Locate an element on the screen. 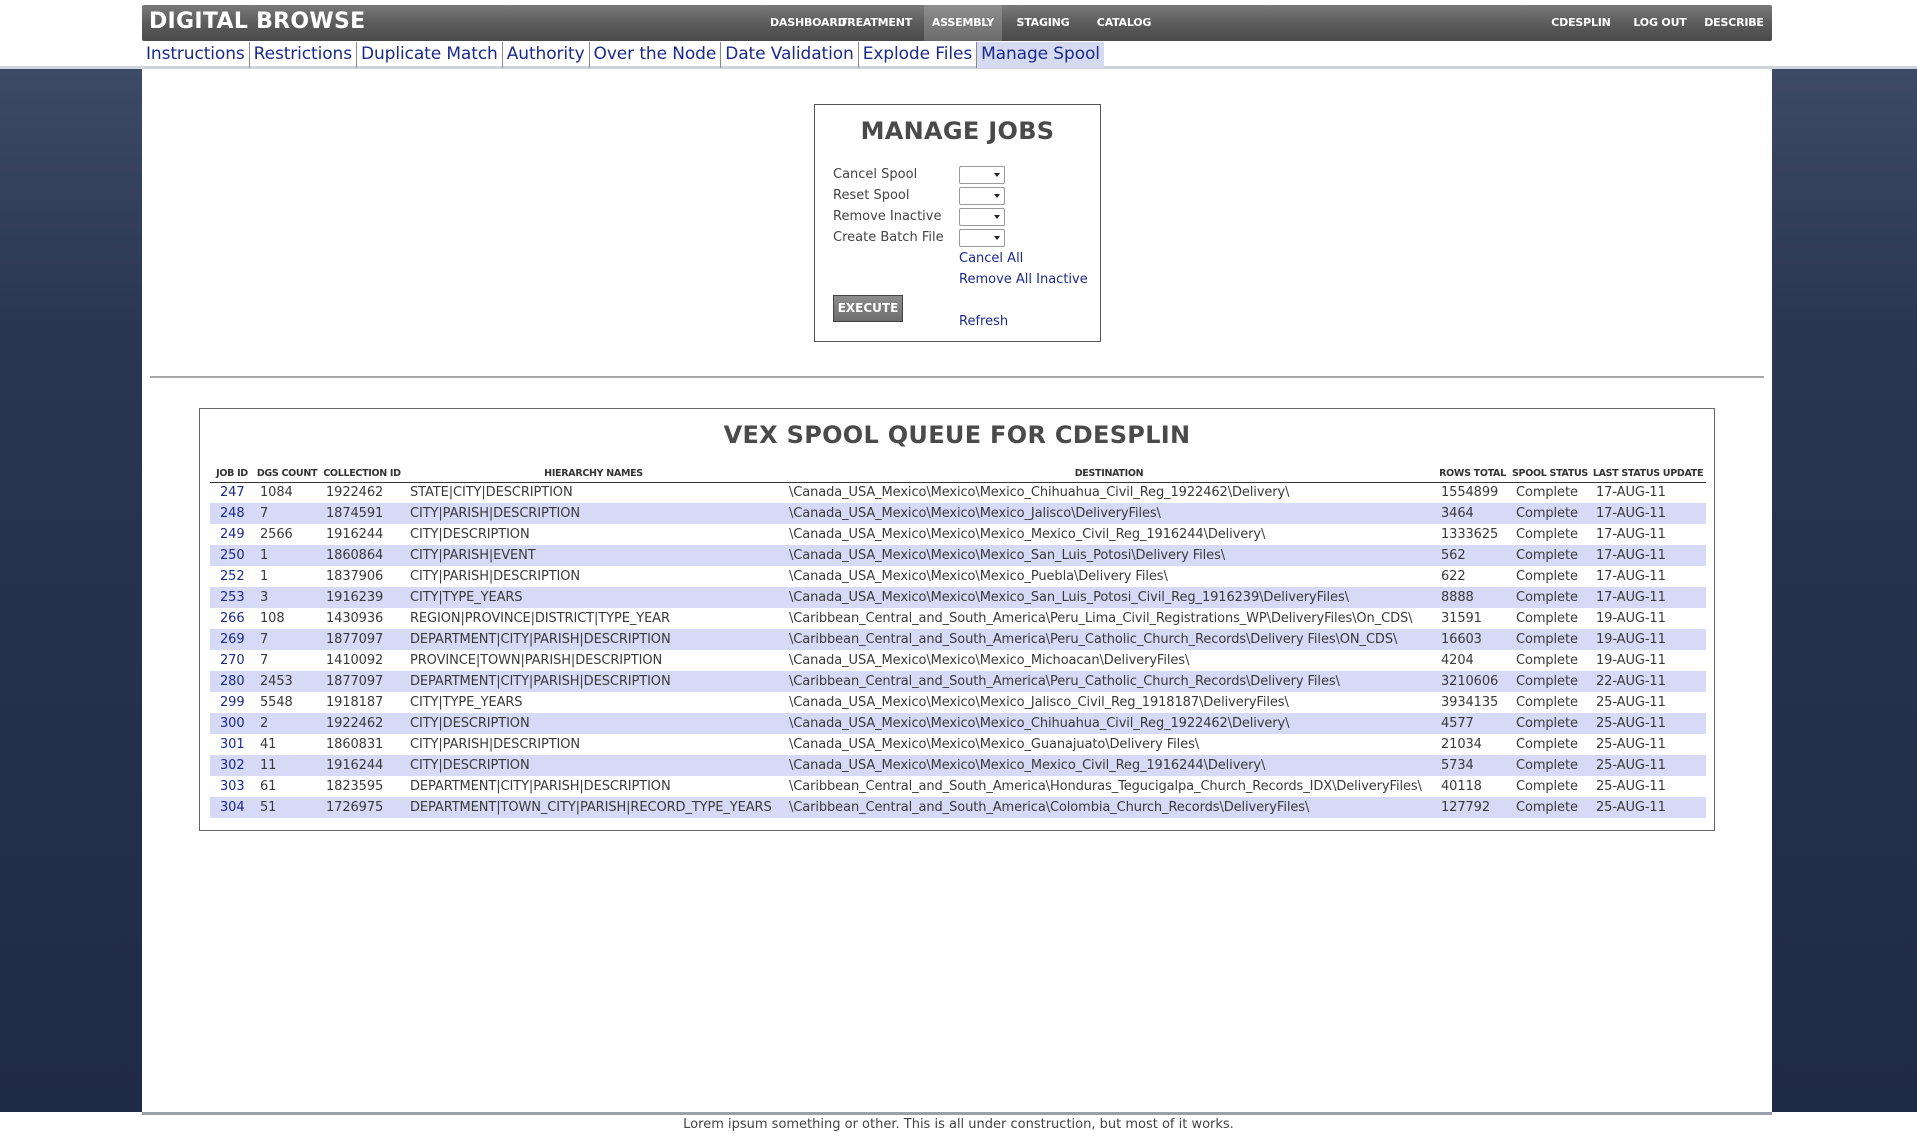 The image size is (1917, 1137). cancel-all-link: Cancel All is located at coordinates (991, 258).